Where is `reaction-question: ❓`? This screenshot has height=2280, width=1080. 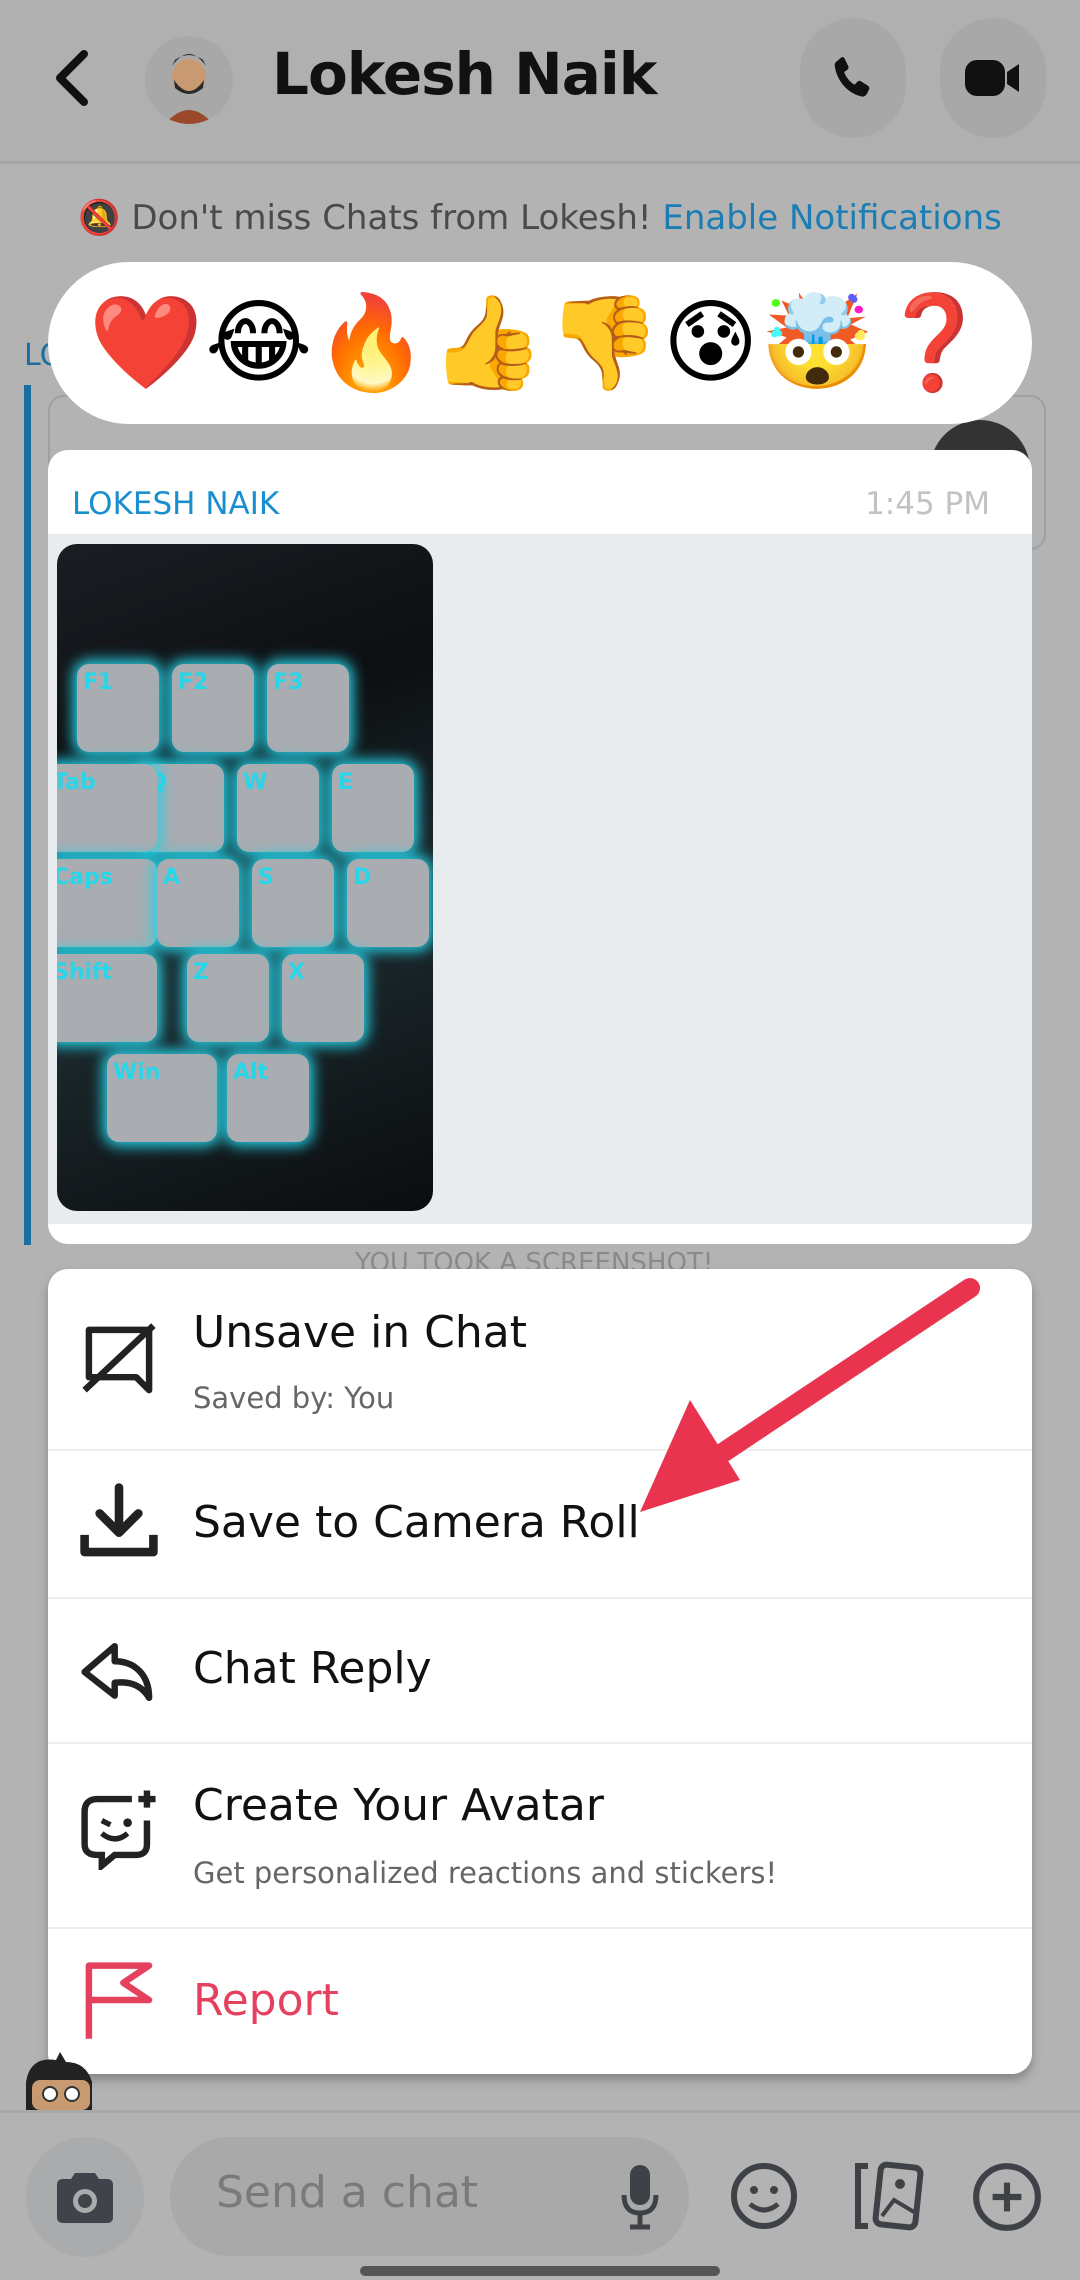 reaction-question: ❓ is located at coordinates (934, 343).